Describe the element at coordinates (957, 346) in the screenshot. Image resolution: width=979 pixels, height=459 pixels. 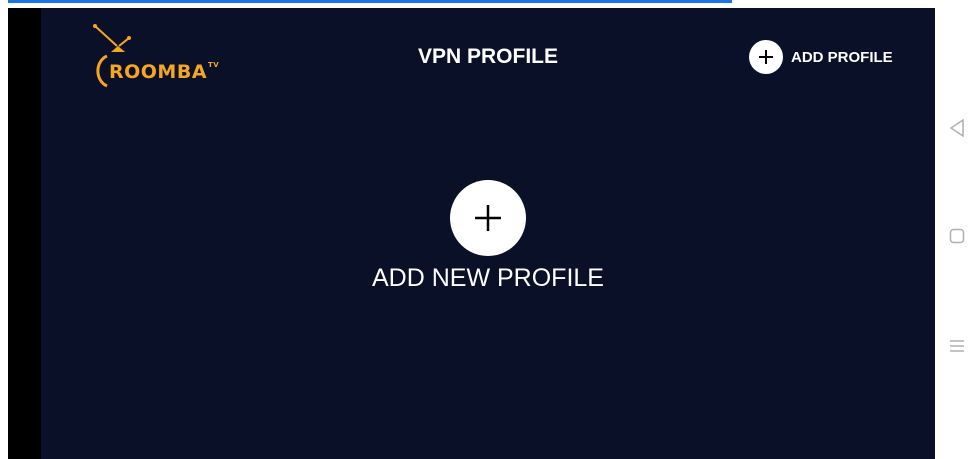
I see `menu-lines-icon` at that location.